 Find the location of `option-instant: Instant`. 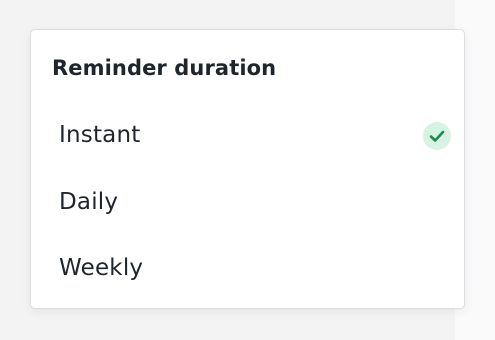

option-instant: Instant is located at coordinates (247, 136).